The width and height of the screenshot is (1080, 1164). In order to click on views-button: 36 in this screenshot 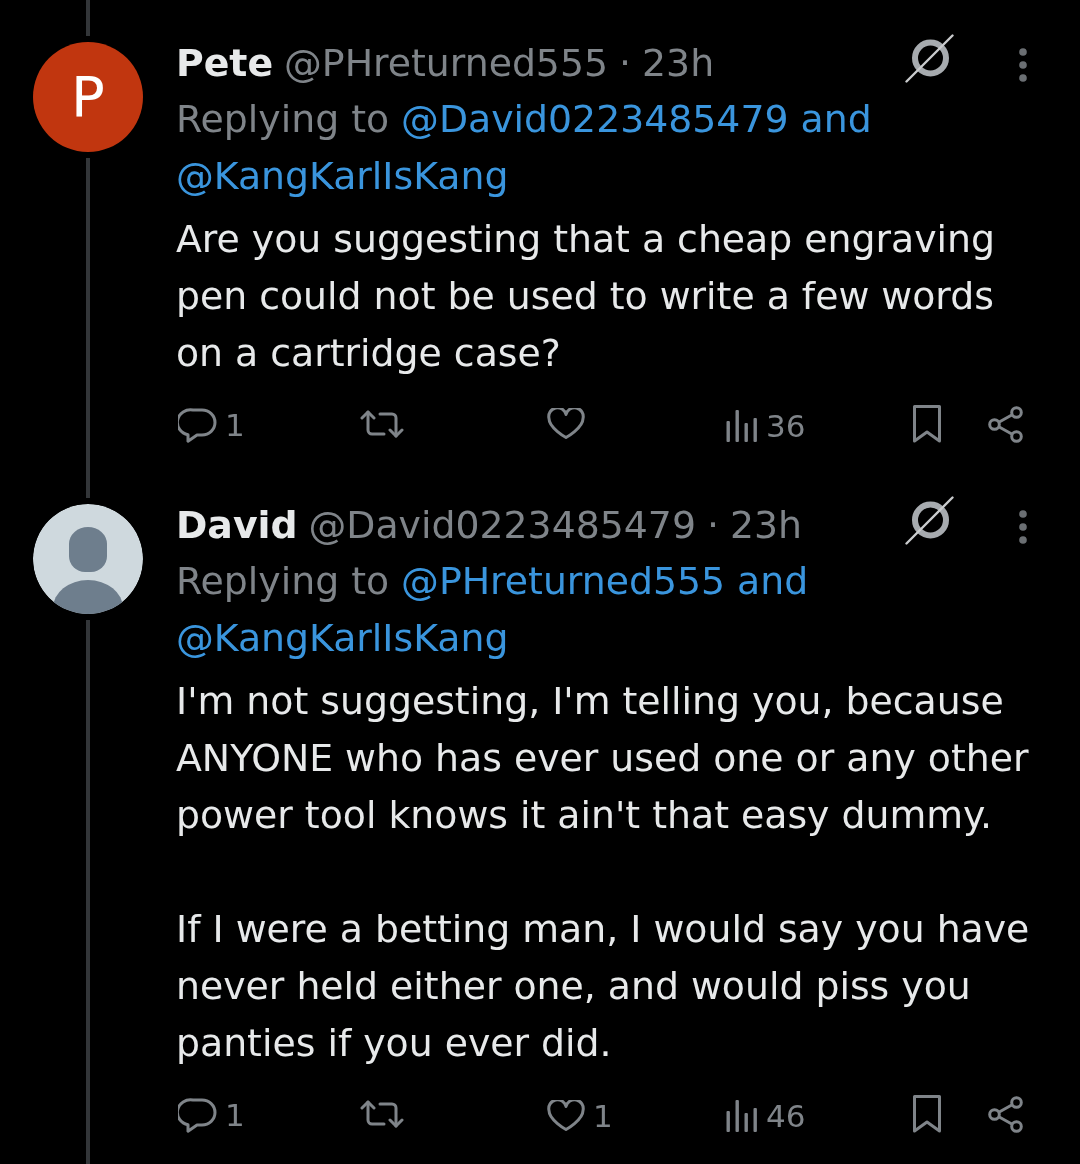, I will do `click(766, 425)`.